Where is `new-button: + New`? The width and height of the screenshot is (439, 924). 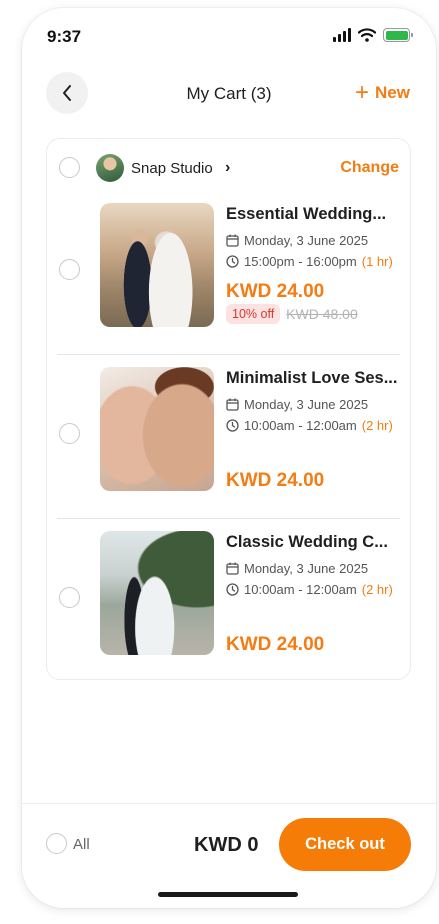 new-button: + New is located at coordinates (382, 92).